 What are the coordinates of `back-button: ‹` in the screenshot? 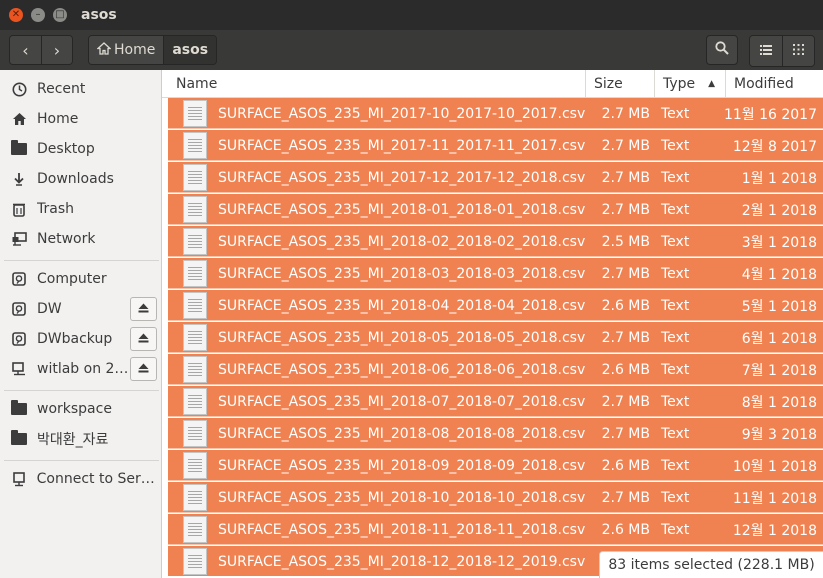 It's located at (25, 50).